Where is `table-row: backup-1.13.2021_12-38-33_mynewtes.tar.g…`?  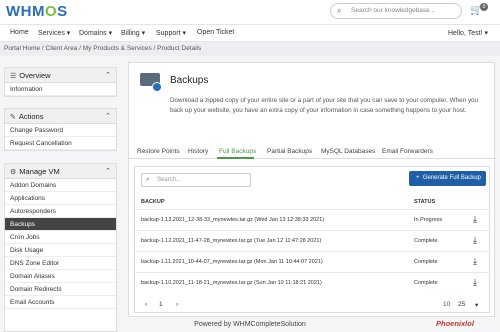 table-row: backup-1.13.2021_12-38-33_mynewtes.tar.g… is located at coordinates (312, 219).